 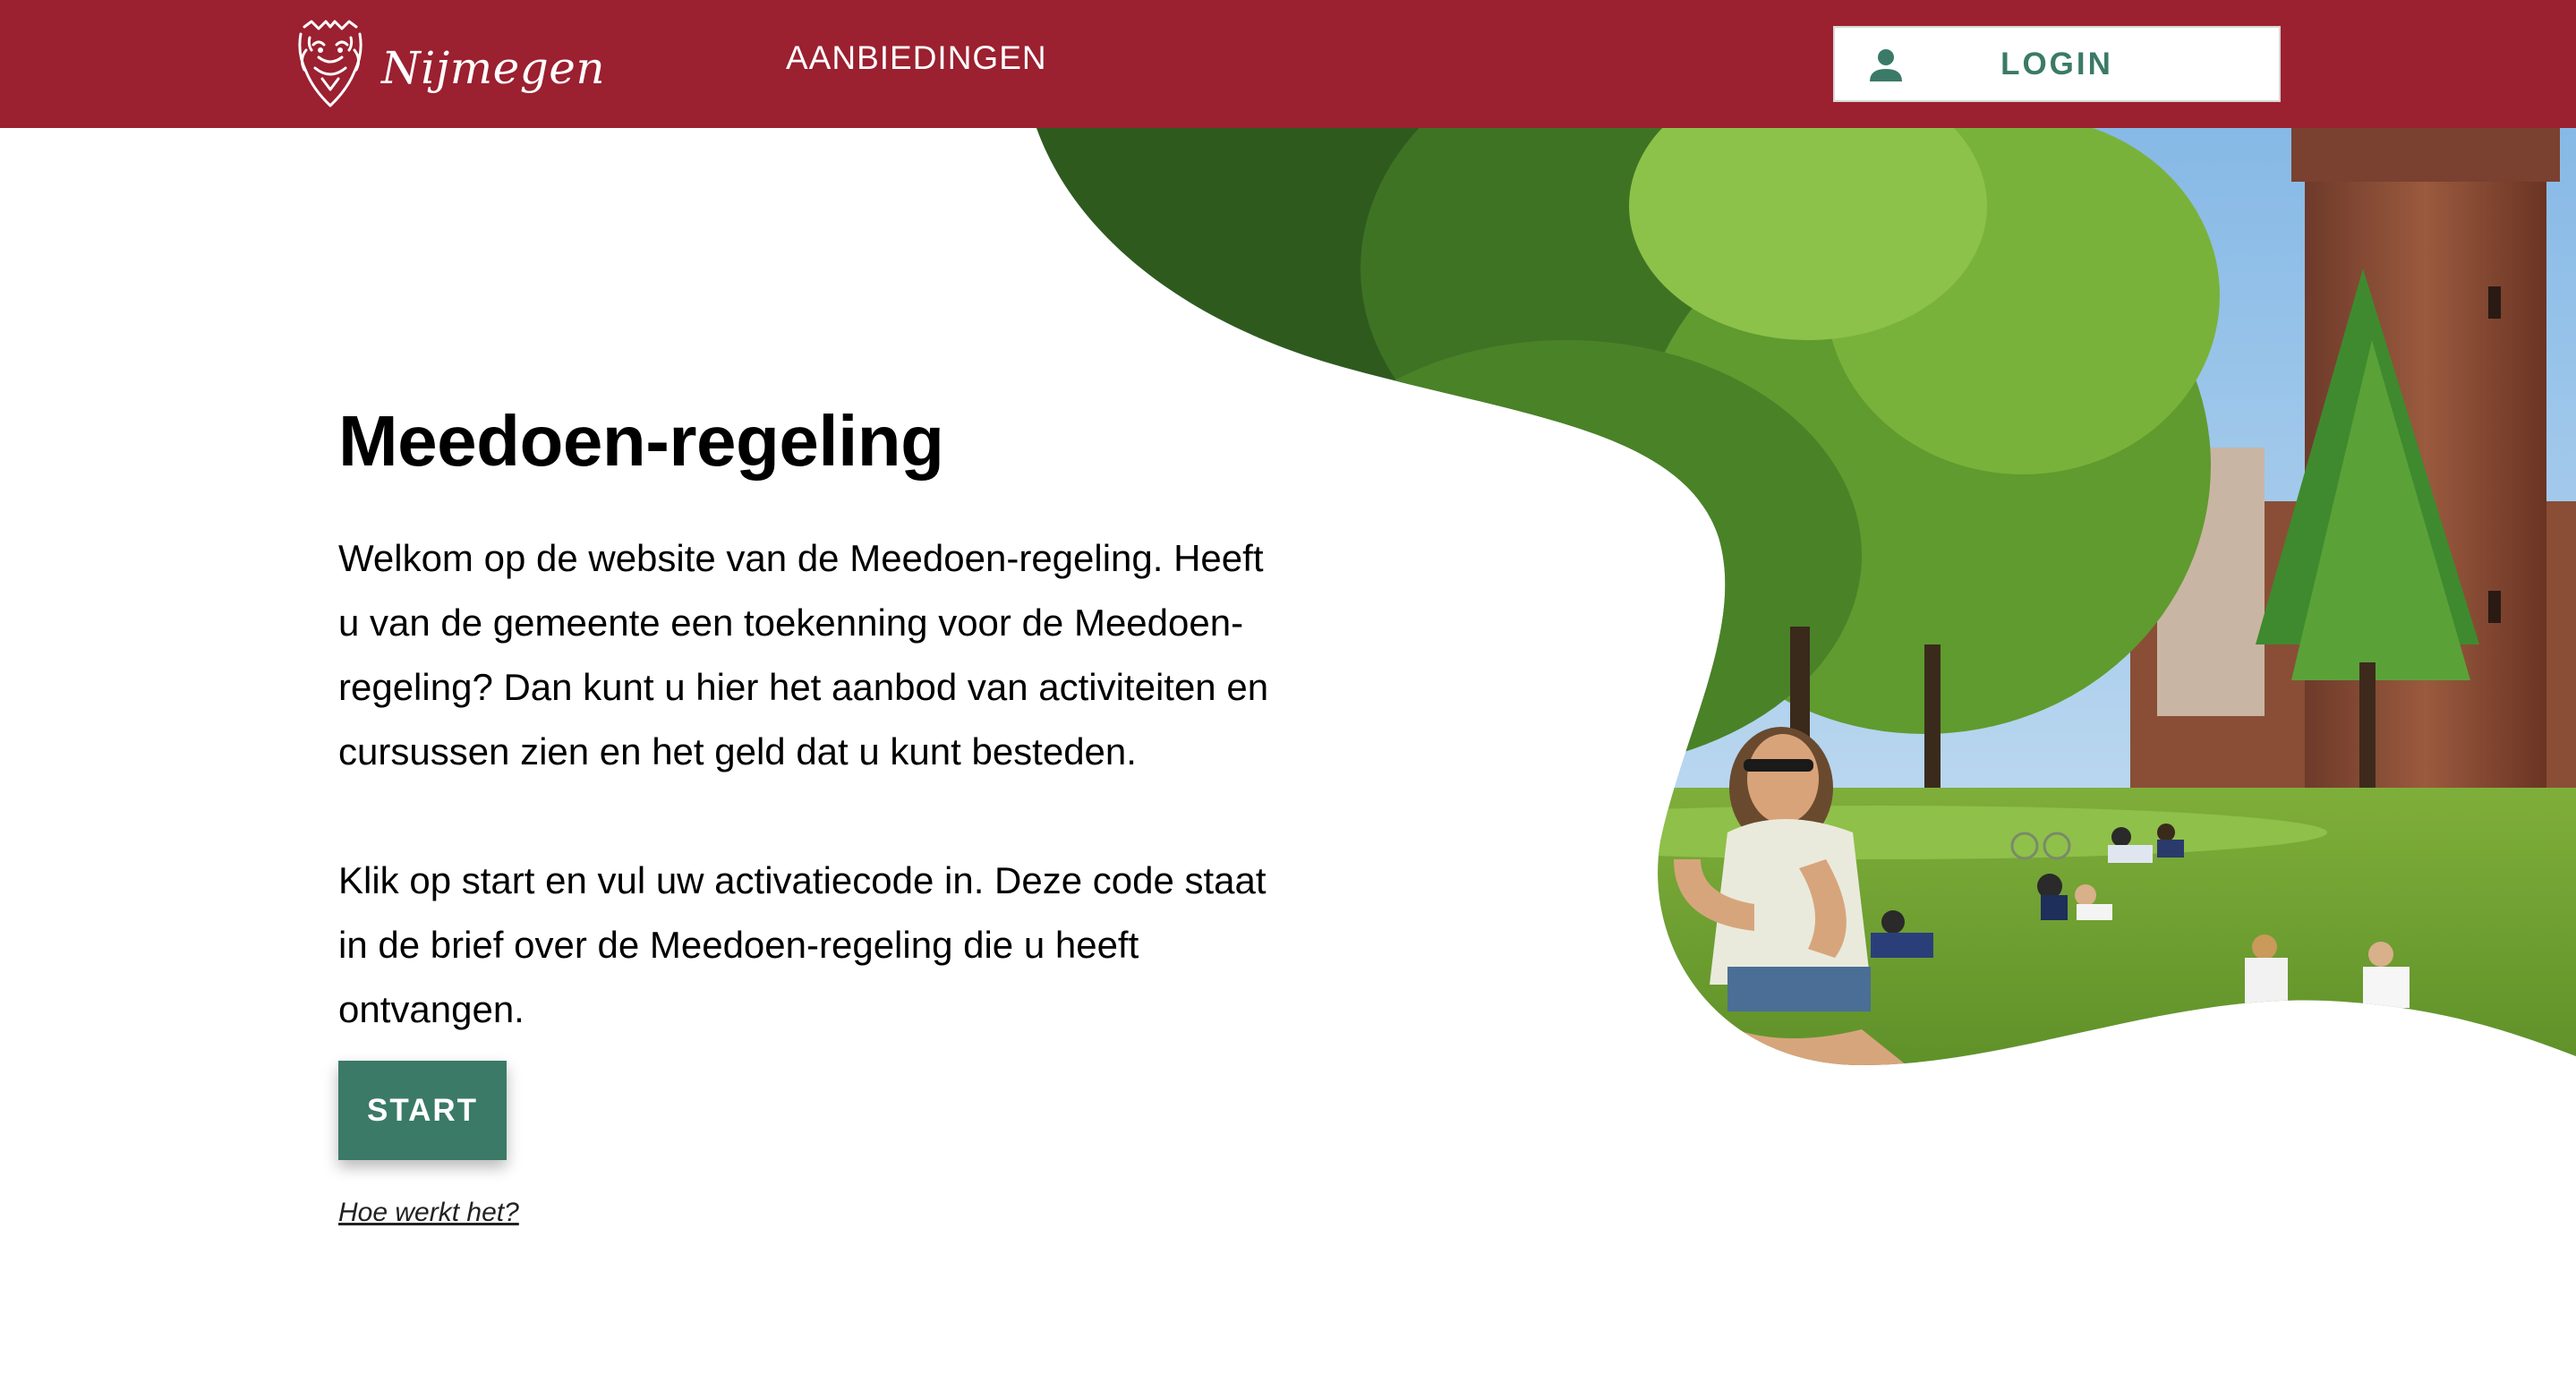 What do you see at coordinates (330, 63) in the screenshot?
I see `lion-crest-icon` at bounding box center [330, 63].